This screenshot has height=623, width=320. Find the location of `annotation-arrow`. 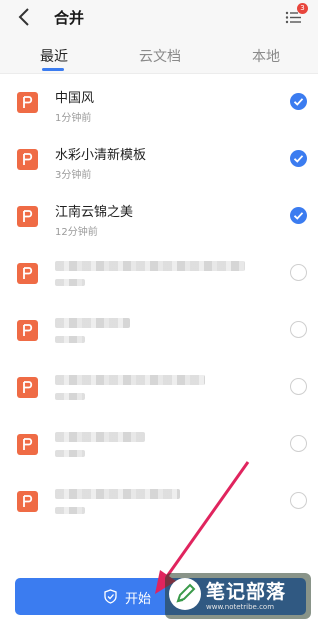

annotation-arrow is located at coordinates (202, 527).